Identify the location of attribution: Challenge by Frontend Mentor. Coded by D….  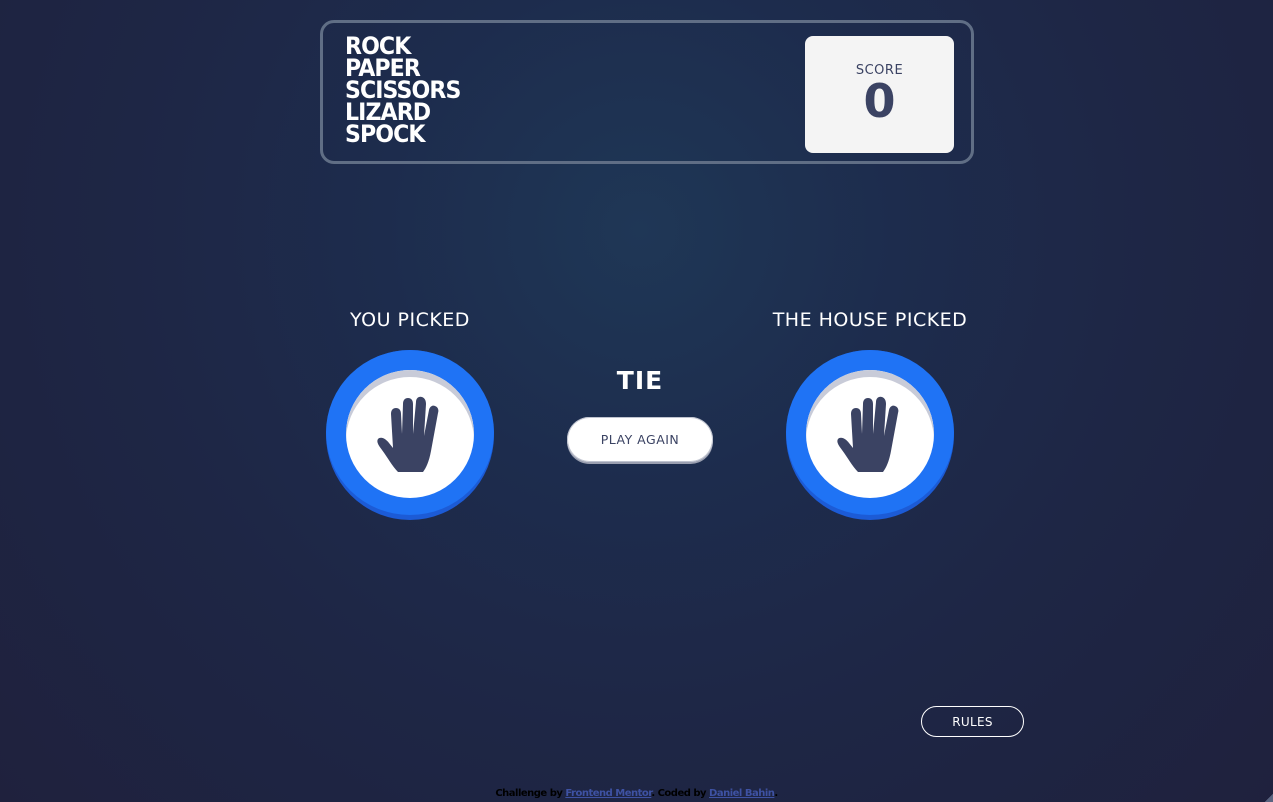
(636, 793).